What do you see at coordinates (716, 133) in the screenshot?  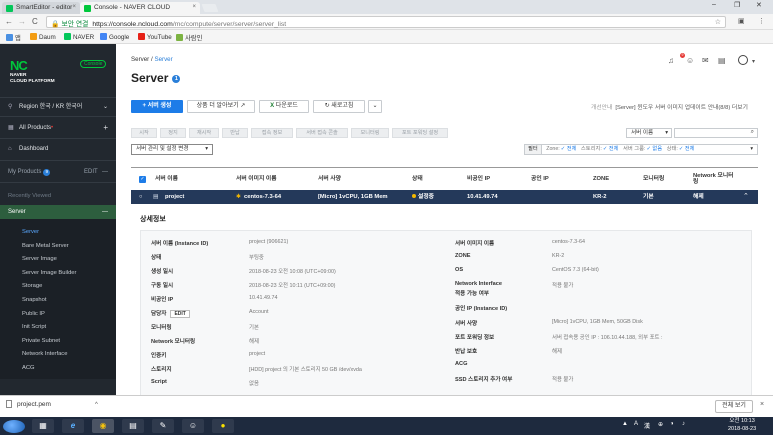 I see `search-input: ⌕` at bounding box center [716, 133].